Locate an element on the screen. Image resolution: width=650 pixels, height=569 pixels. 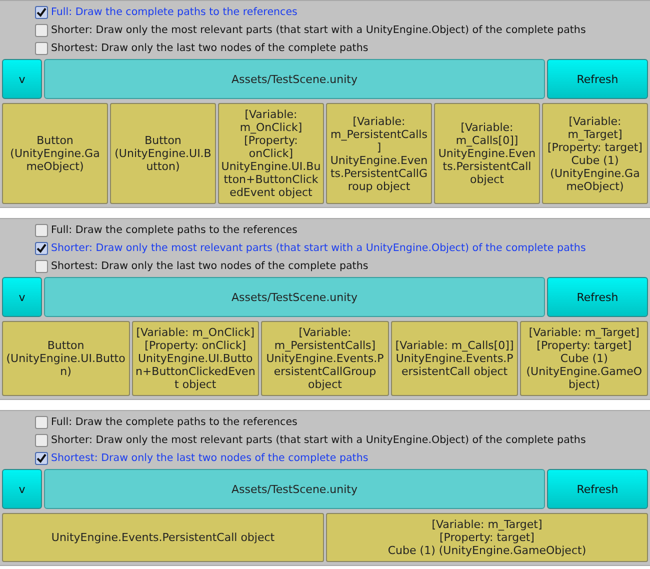
path-node: Button (UnityEngine.GameObject) is located at coordinates (55, 153).